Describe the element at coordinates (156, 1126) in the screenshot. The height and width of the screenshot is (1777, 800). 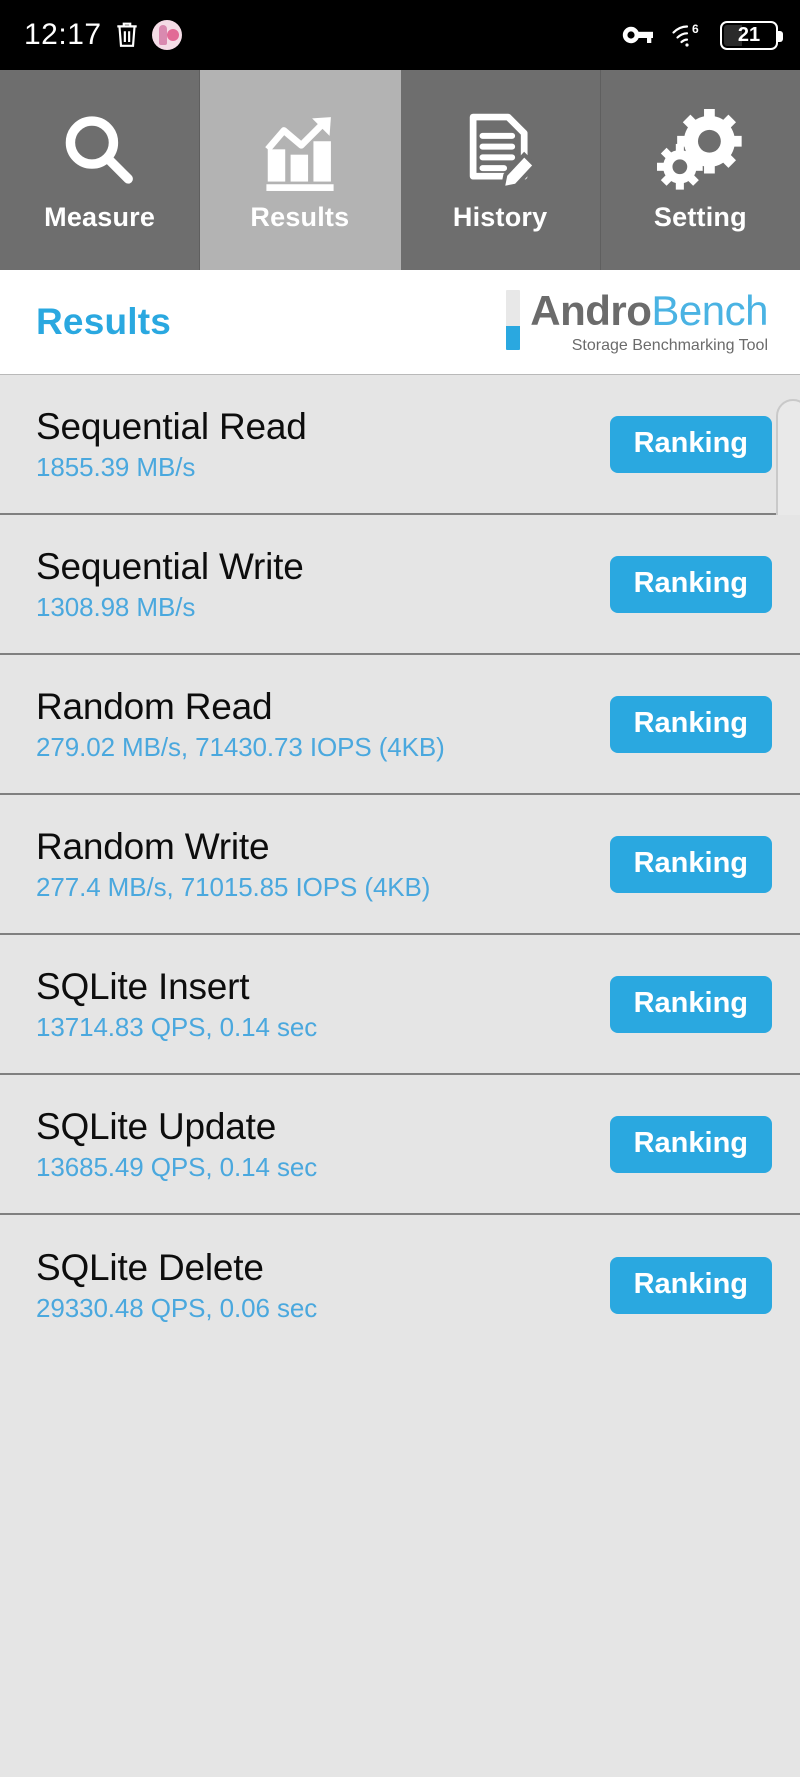
I see `result-name: SQLite Update` at that location.